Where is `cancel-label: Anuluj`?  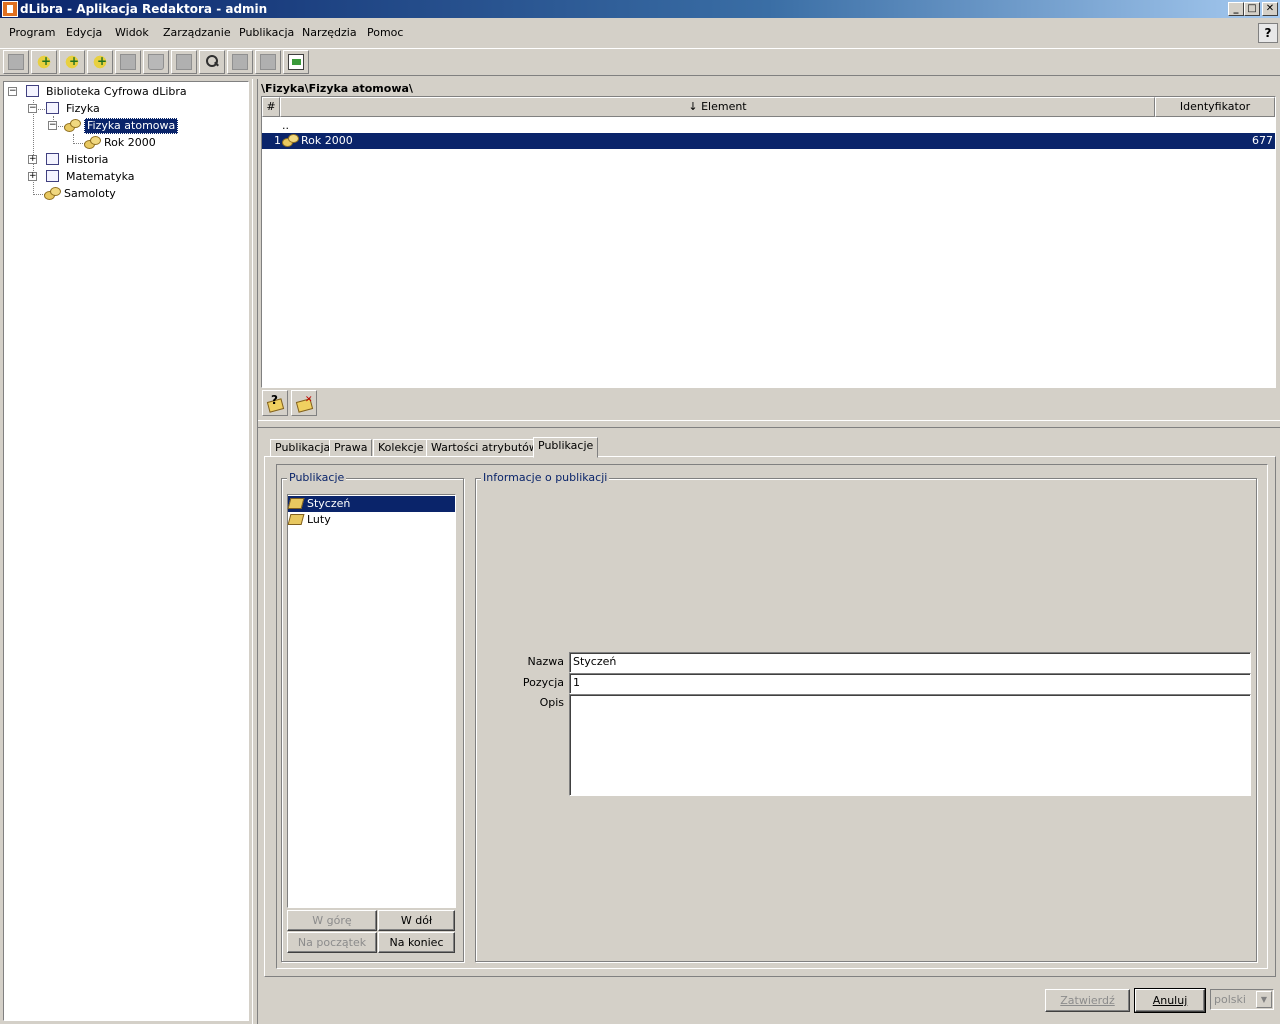
cancel-label: Anuluj is located at coordinates (1170, 1000).